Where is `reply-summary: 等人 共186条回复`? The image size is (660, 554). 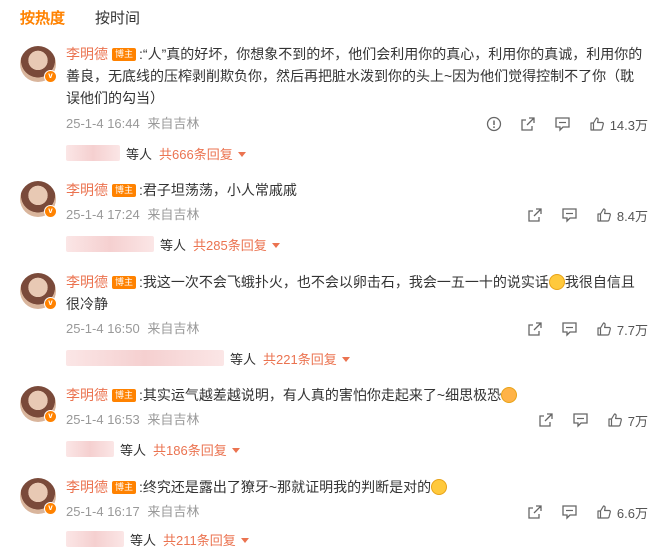
reply-summary: 等人 共186条回复 is located at coordinates (153, 449).